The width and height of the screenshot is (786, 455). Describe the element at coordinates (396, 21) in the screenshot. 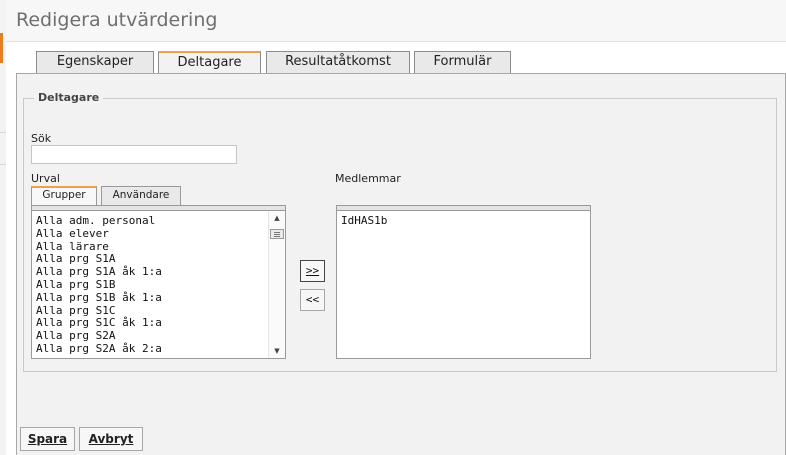

I see `title-bar: Redigera utvärdering` at that location.